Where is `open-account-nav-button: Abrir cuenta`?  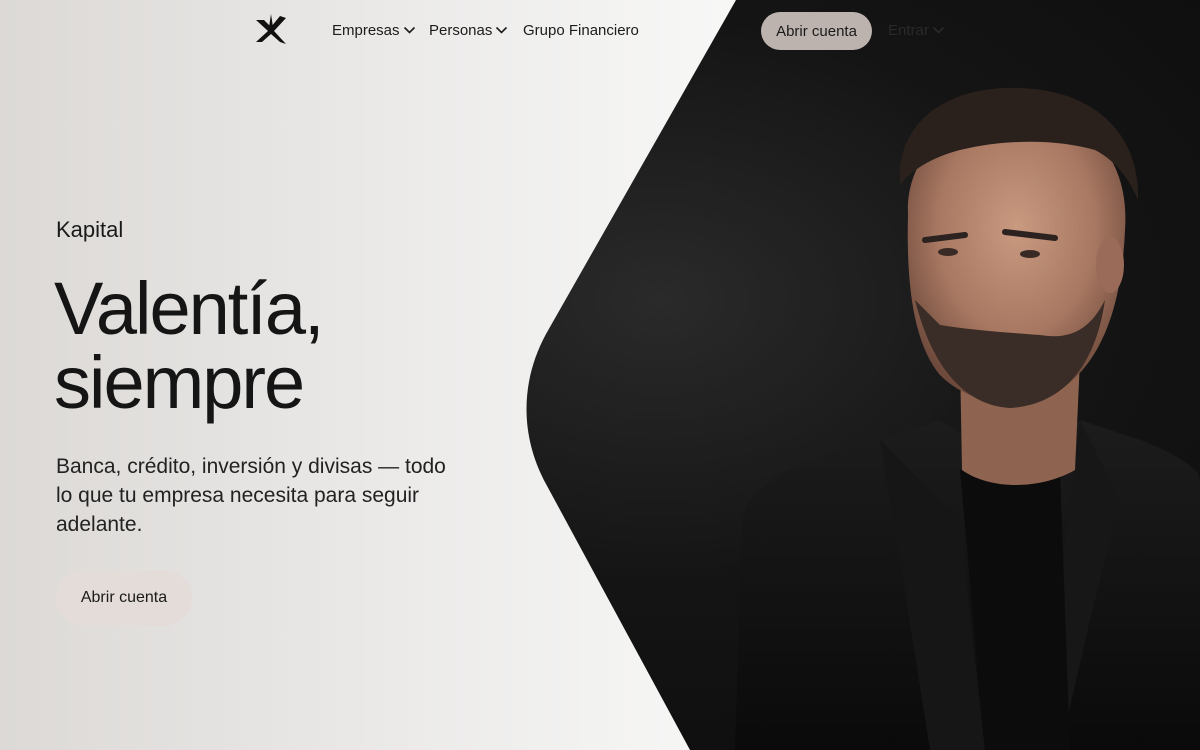 open-account-nav-button: Abrir cuenta is located at coordinates (816, 31).